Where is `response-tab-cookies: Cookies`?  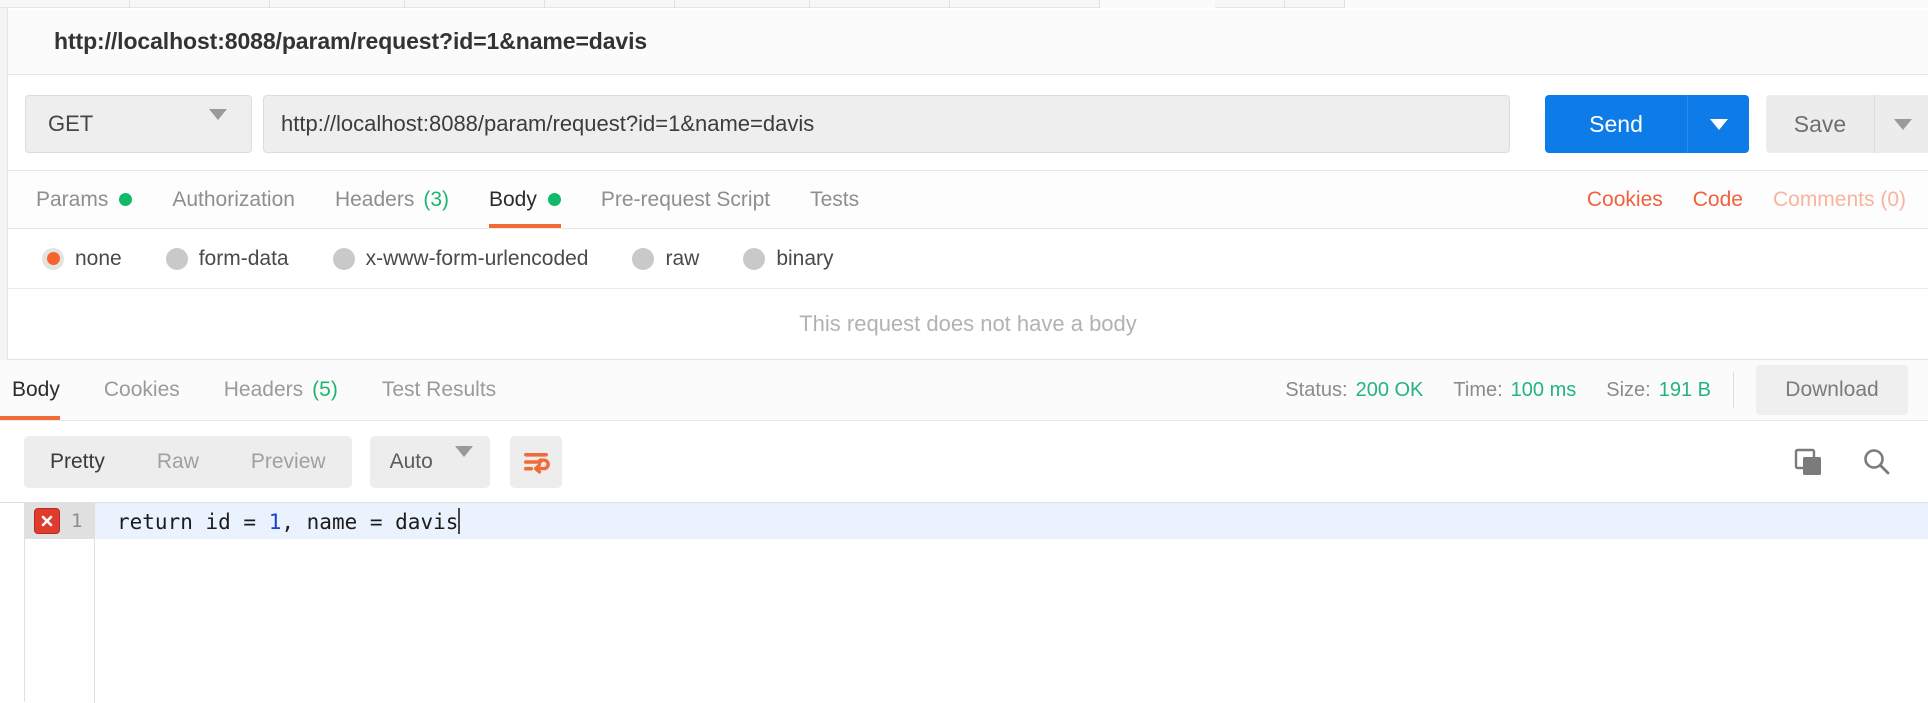
response-tab-cookies: Cookies is located at coordinates (142, 390).